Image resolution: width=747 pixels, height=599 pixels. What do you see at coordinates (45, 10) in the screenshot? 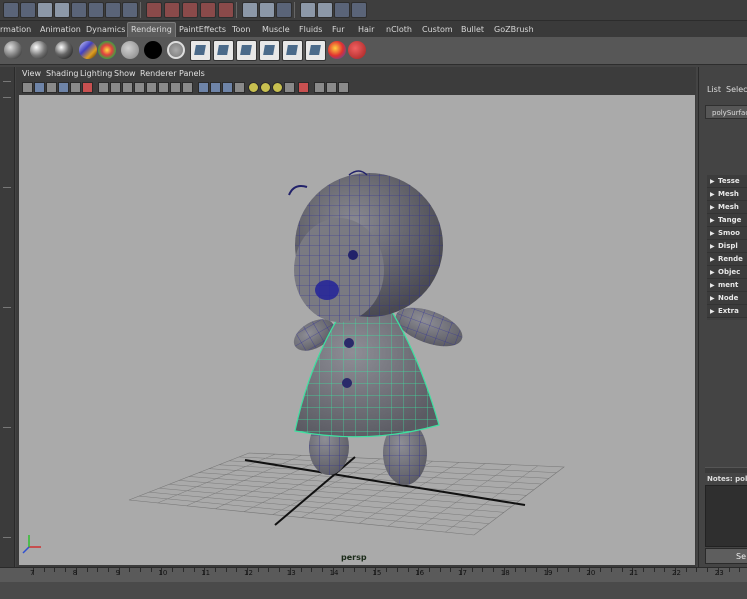
I see `paint-select-icon` at bounding box center [45, 10].